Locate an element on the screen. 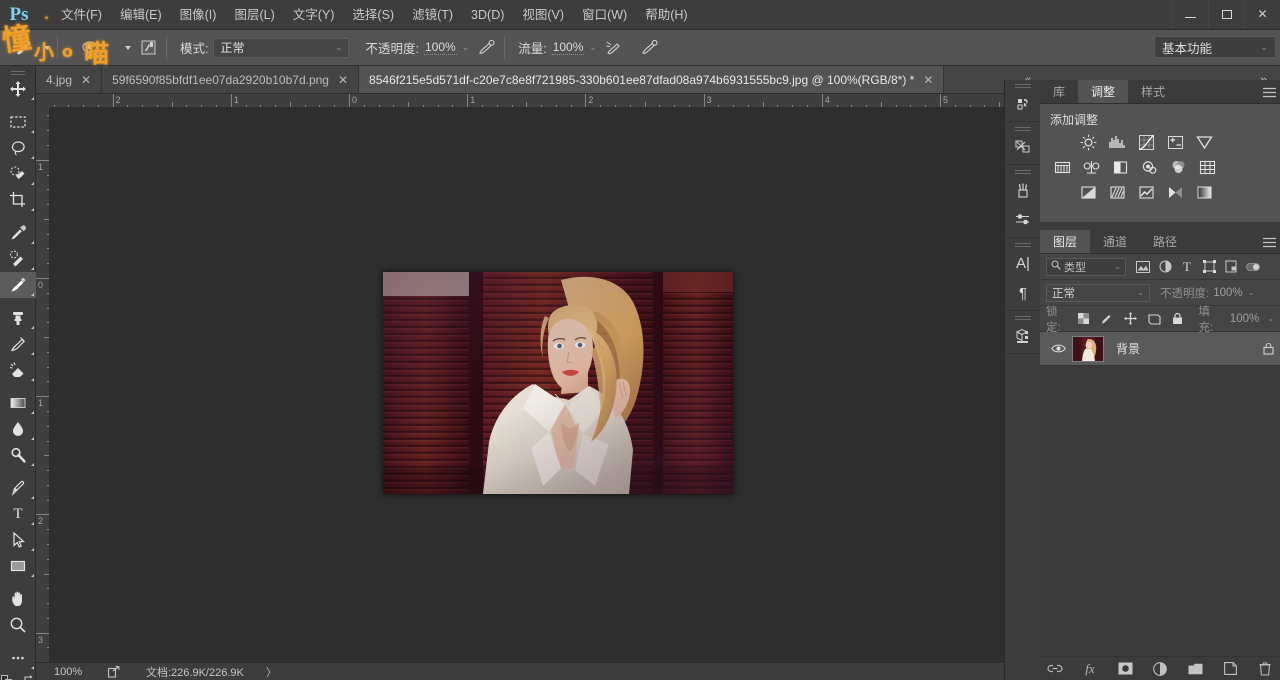  fill-caret-icon: ⌄ is located at coordinates (1270, 318).